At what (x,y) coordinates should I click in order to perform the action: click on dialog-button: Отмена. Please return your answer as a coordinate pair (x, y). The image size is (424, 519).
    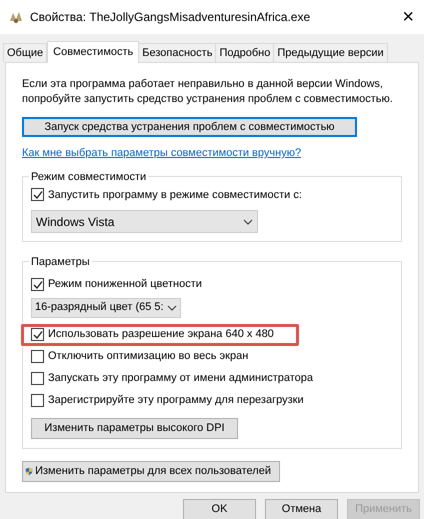
    Looking at the image, I should click on (301, 509).